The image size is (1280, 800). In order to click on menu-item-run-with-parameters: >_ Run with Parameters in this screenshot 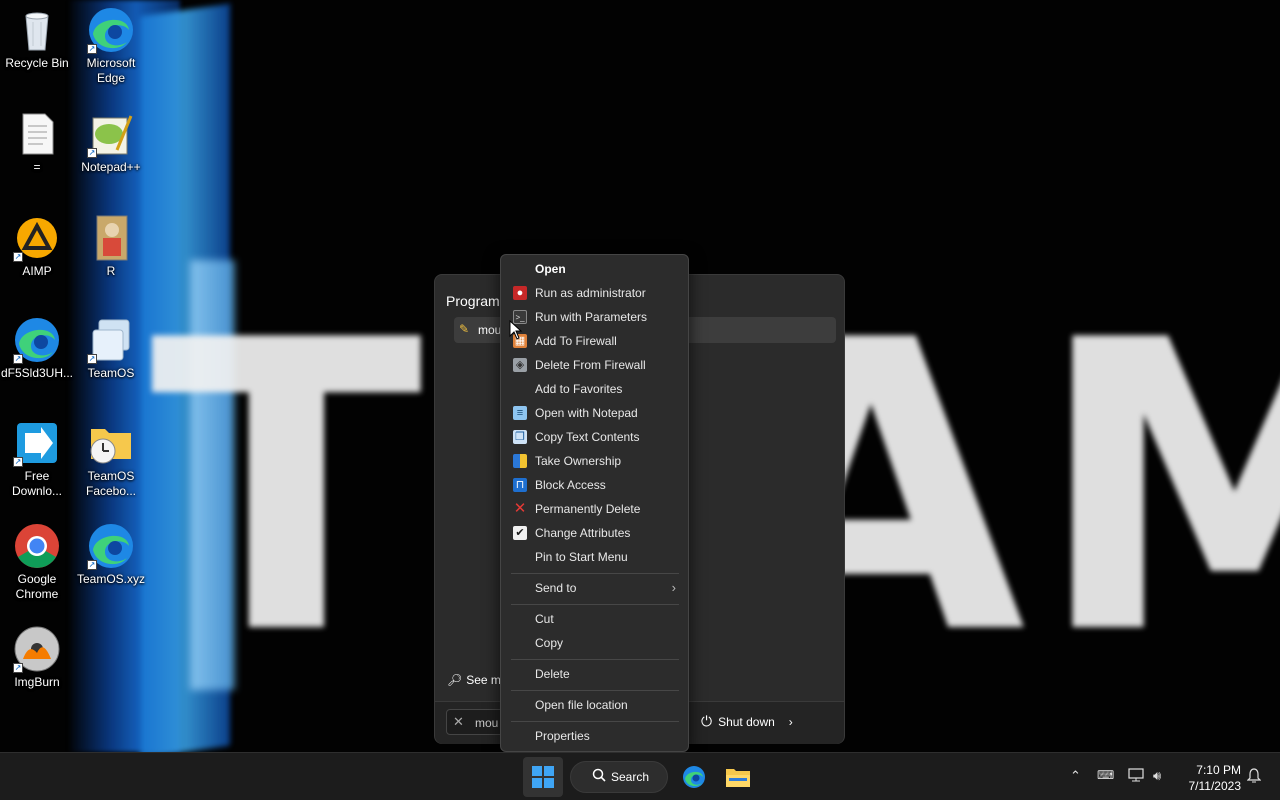, I will do `click(594, 317)`.